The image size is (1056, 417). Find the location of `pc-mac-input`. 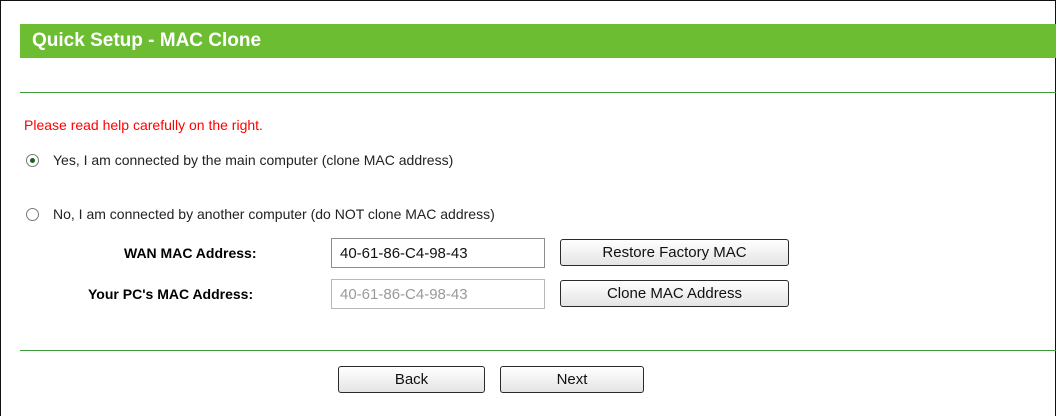

pc-mac-input is located at coordinates (438, 294).